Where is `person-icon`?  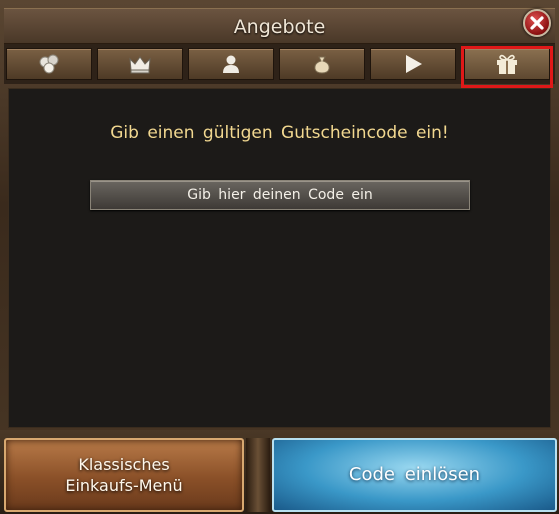 person-icon is located at coordinates (231, 64).